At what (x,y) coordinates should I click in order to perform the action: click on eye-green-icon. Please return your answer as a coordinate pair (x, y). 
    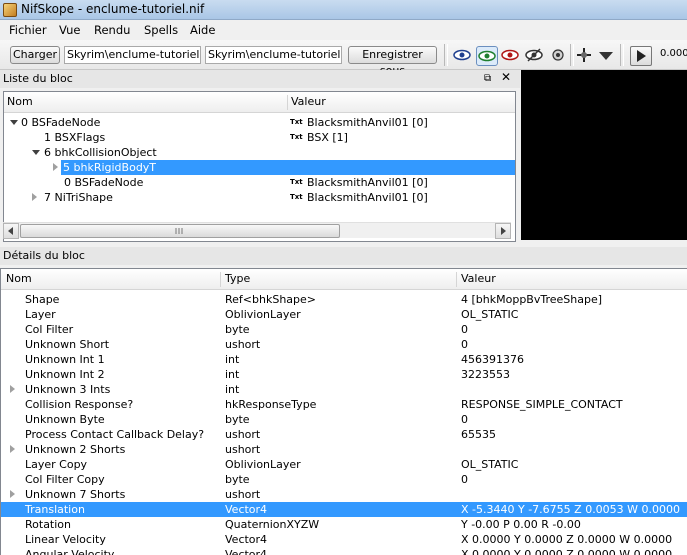
    Looking at the image, I should click on (487, 56).